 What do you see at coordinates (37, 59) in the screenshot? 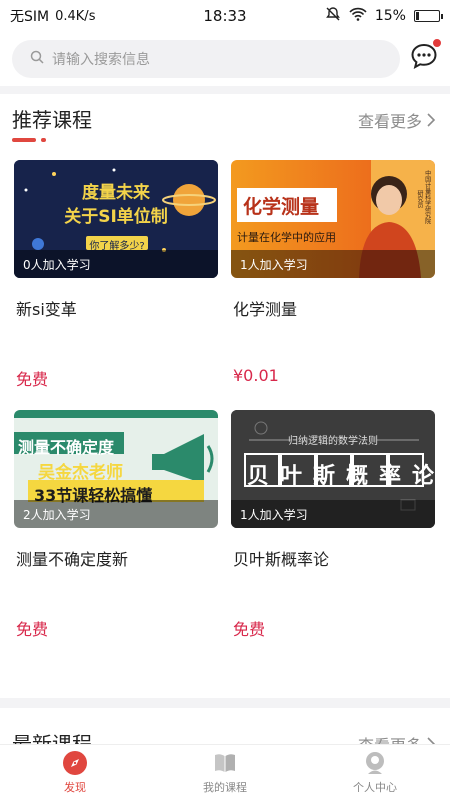
I see `search-icon` at bounding box center [37, 59].